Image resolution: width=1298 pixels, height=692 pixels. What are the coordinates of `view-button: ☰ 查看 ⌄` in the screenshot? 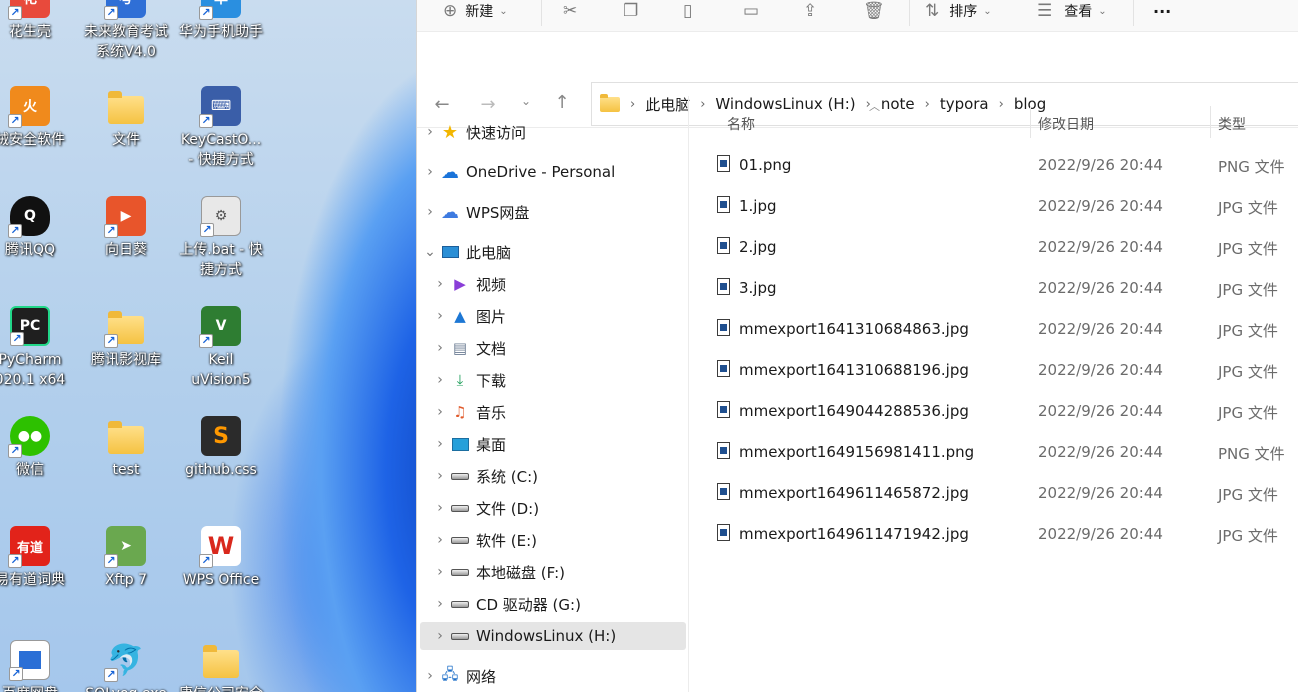 It's located at (1072, 11).